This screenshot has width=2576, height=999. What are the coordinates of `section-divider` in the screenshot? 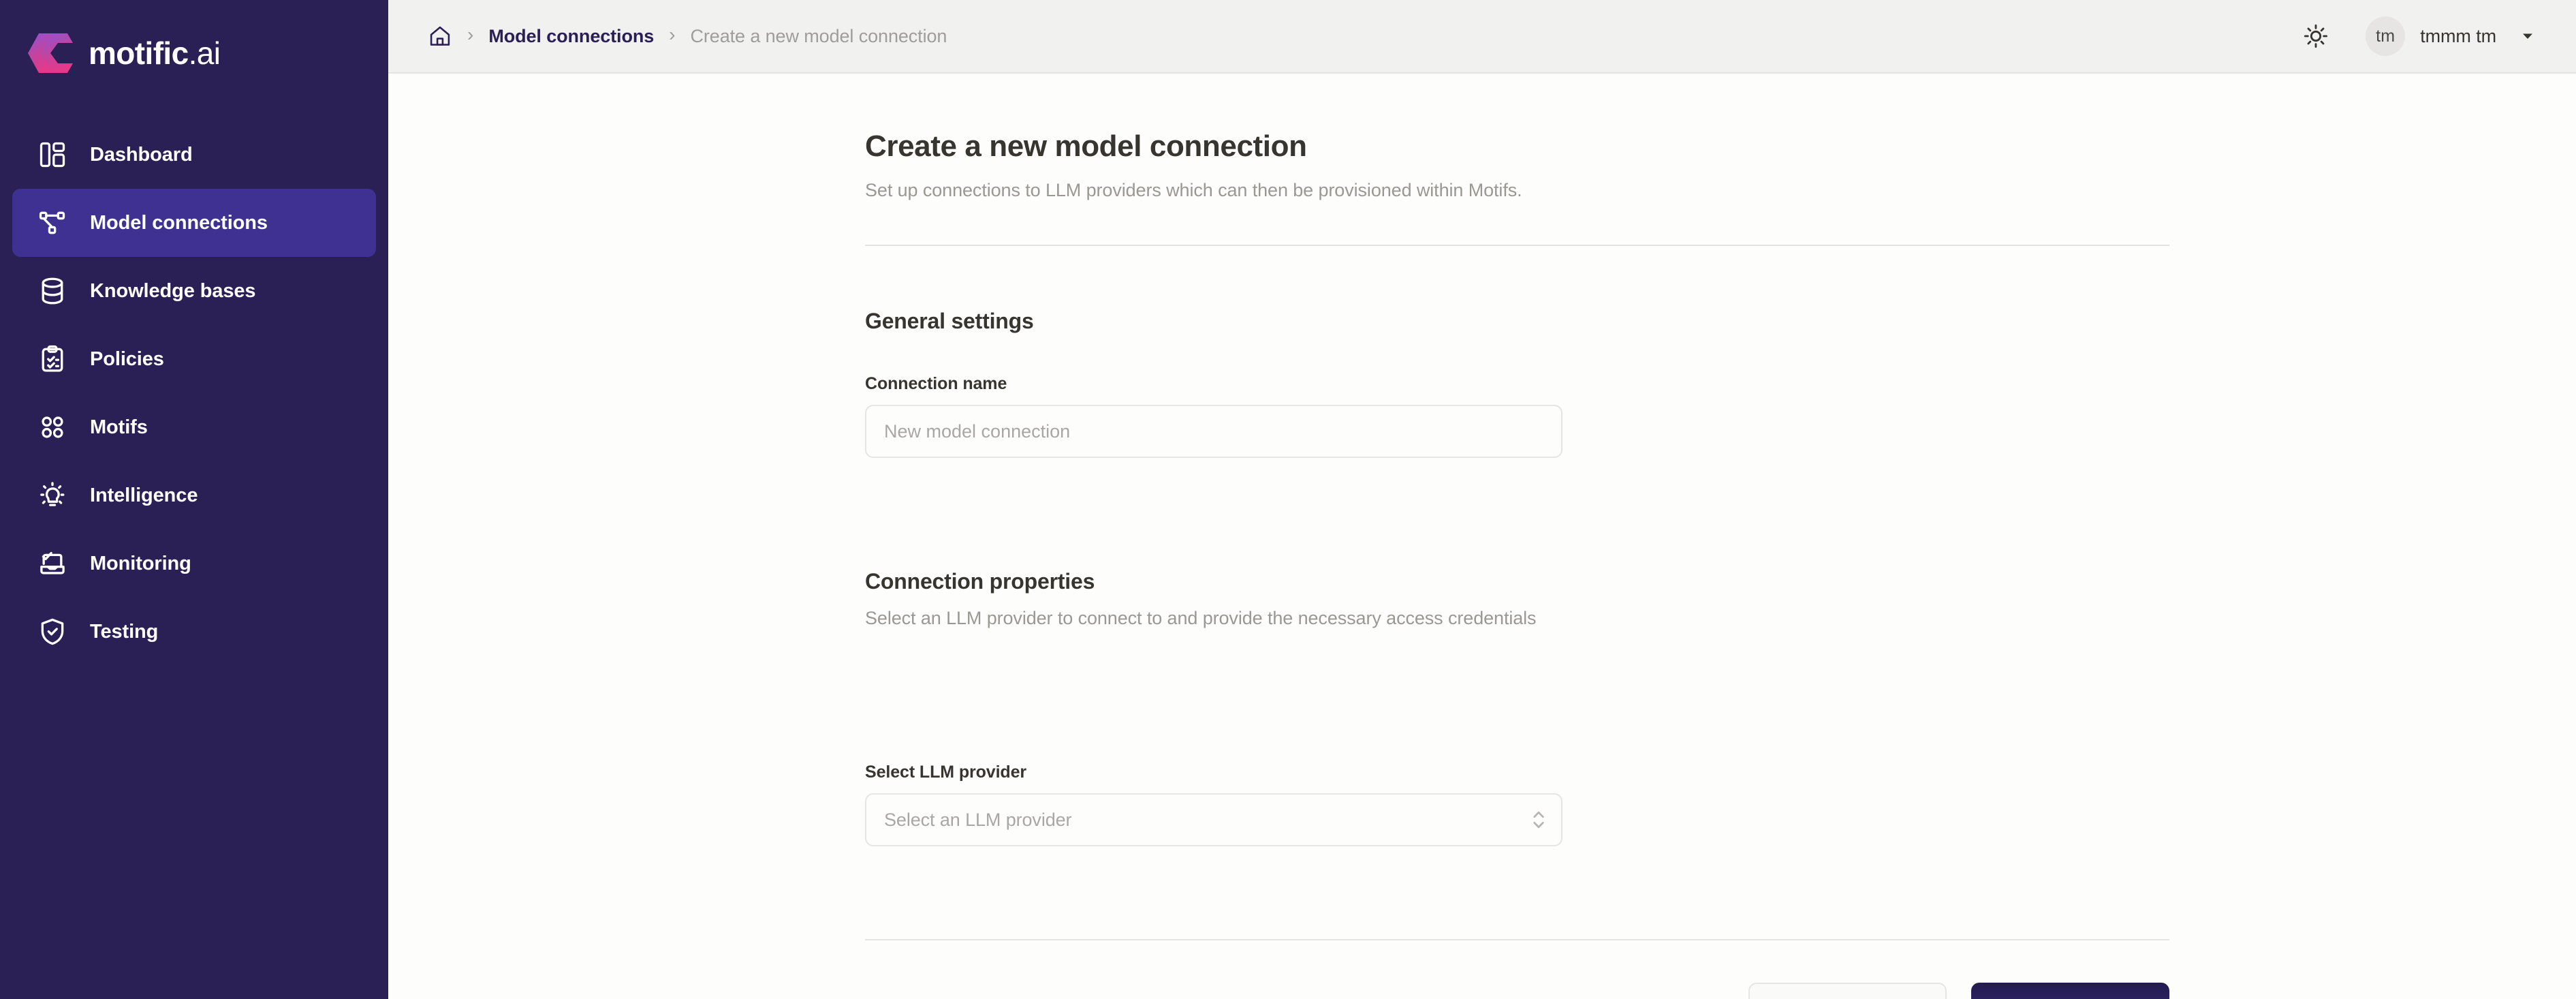 It's located at (1517, 245).